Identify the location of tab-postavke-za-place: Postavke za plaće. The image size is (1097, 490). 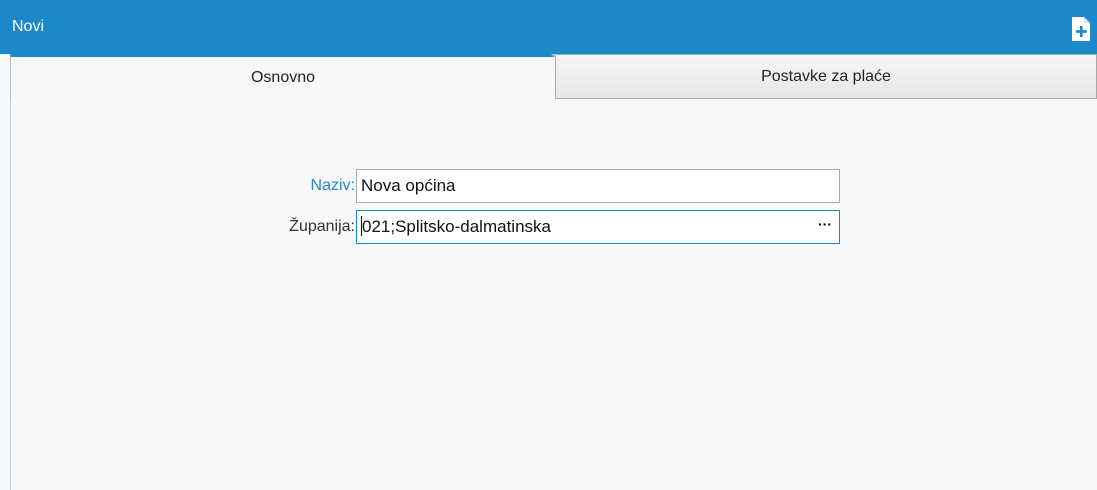
(826, 76).